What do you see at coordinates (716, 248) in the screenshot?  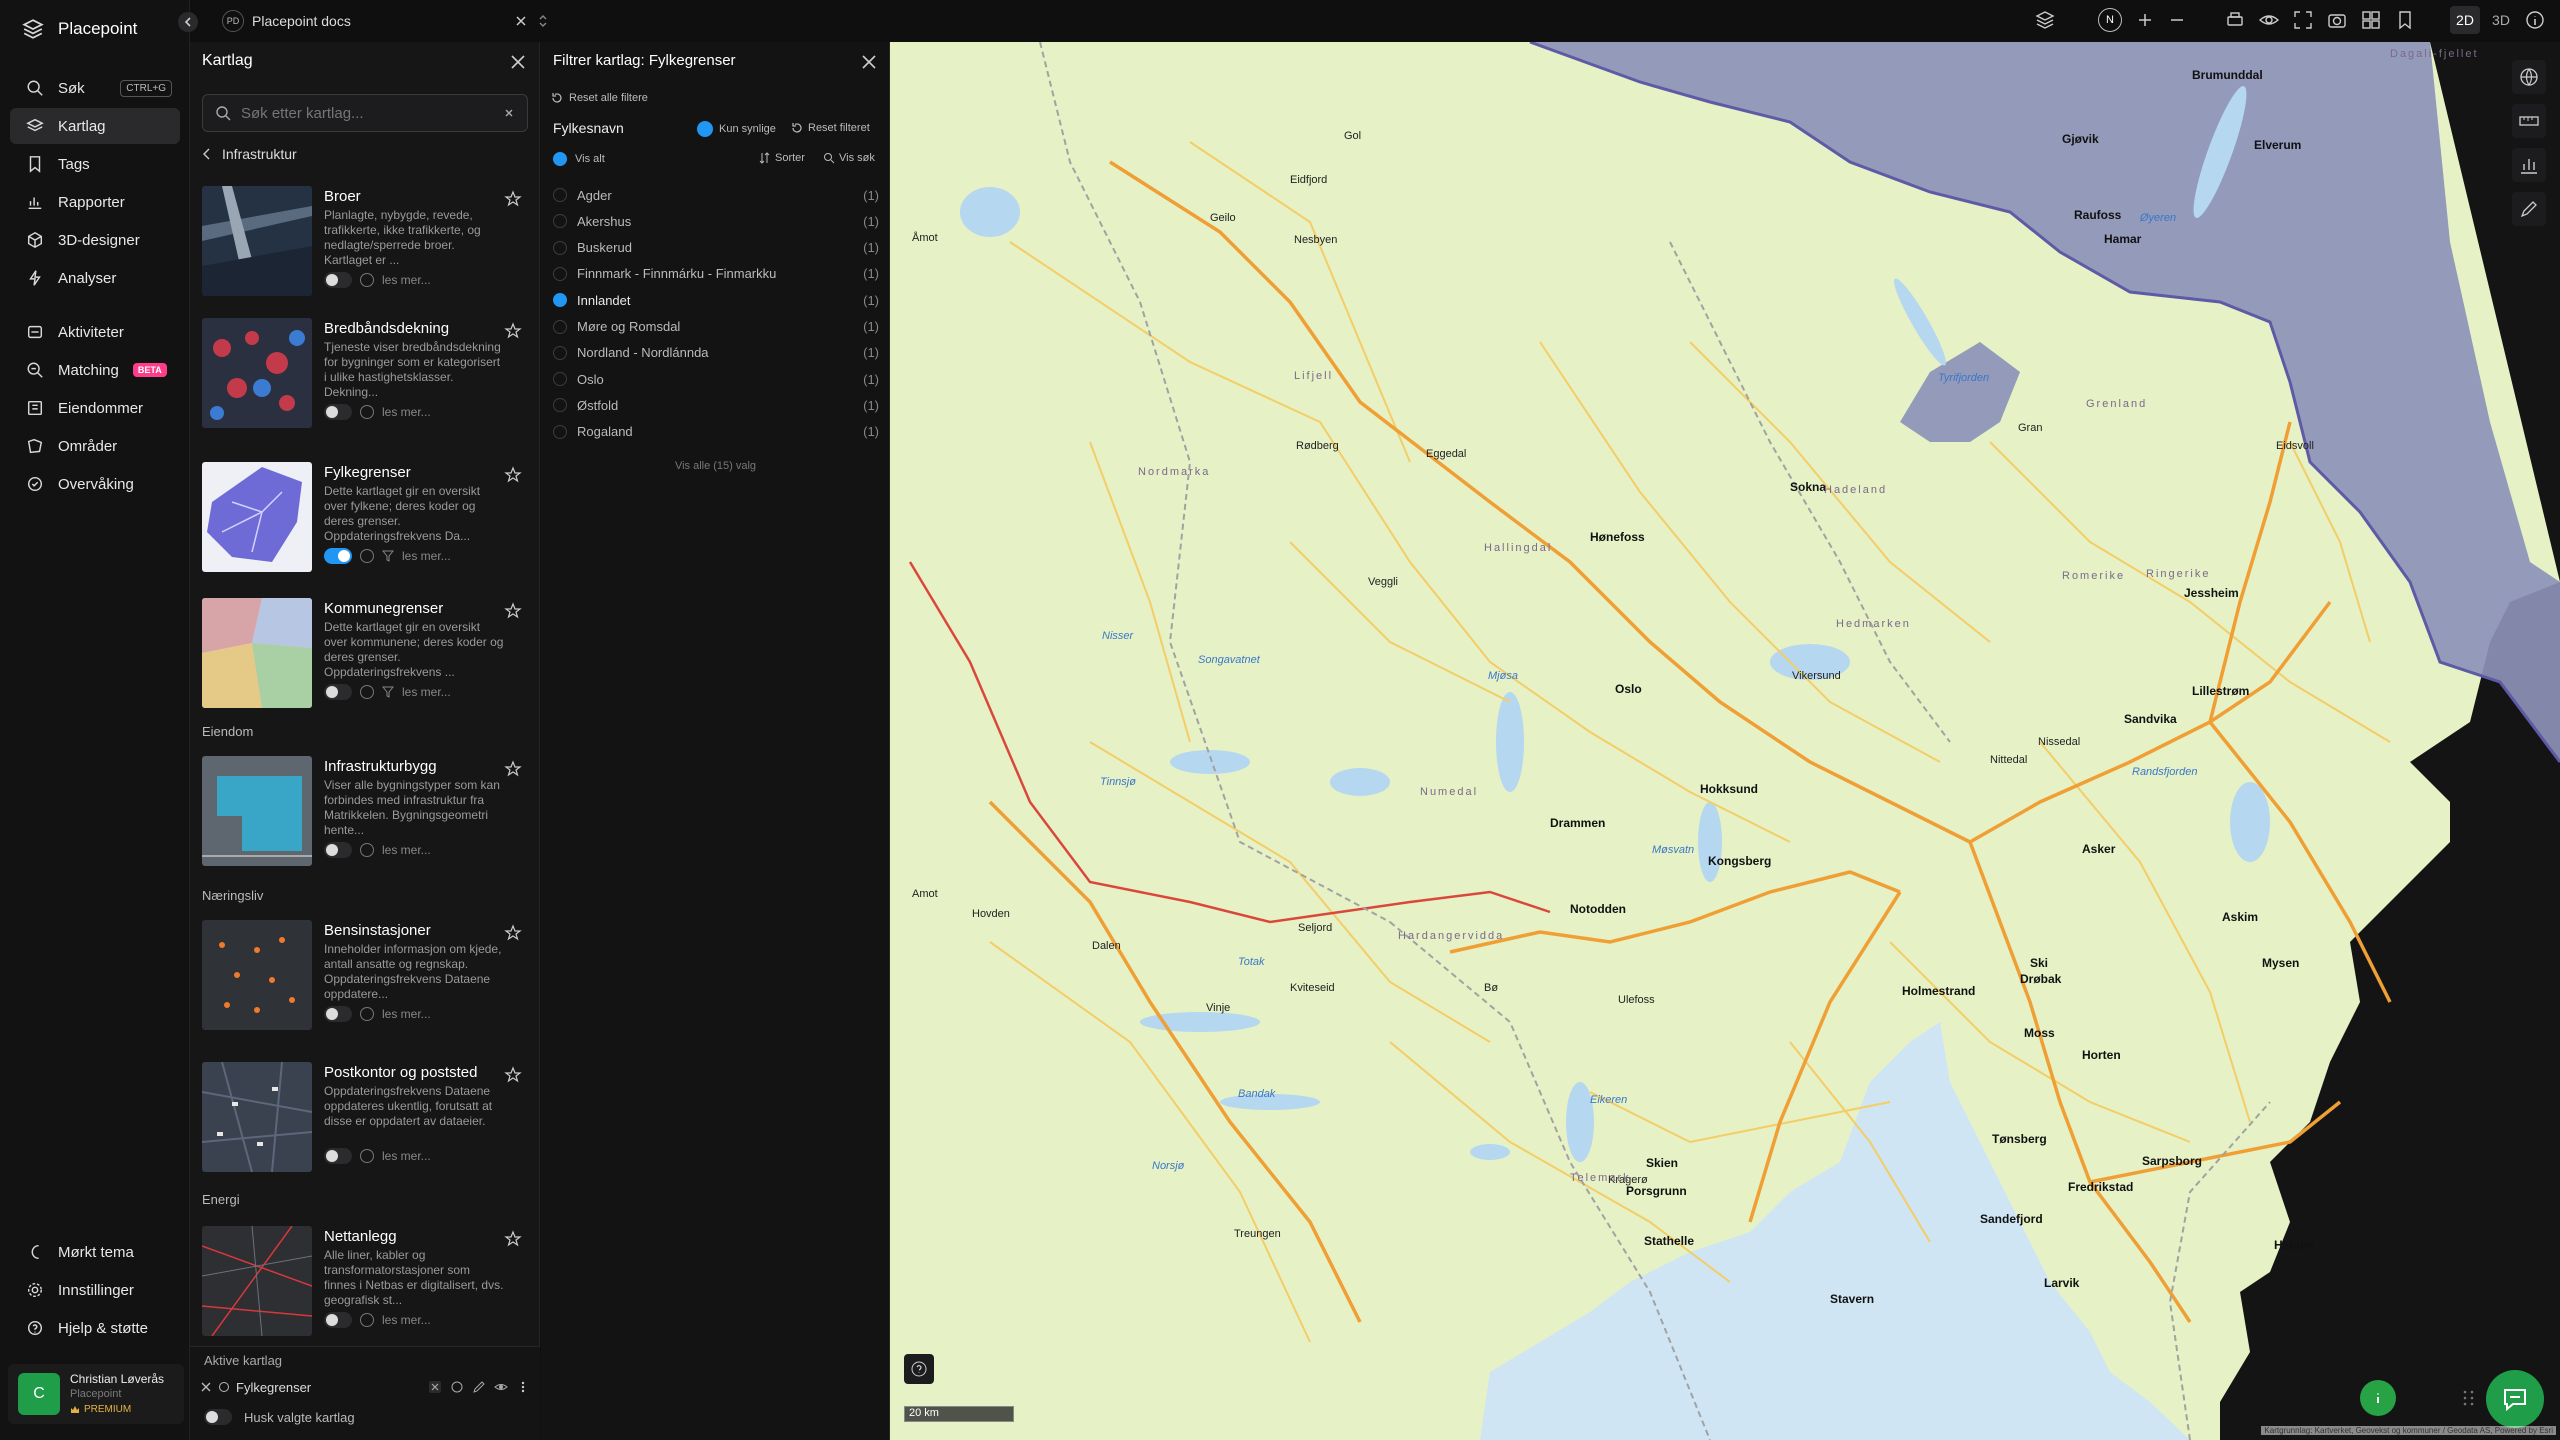 I see `filter-option: Buskerud (1)` at bounding box center [716, 248].